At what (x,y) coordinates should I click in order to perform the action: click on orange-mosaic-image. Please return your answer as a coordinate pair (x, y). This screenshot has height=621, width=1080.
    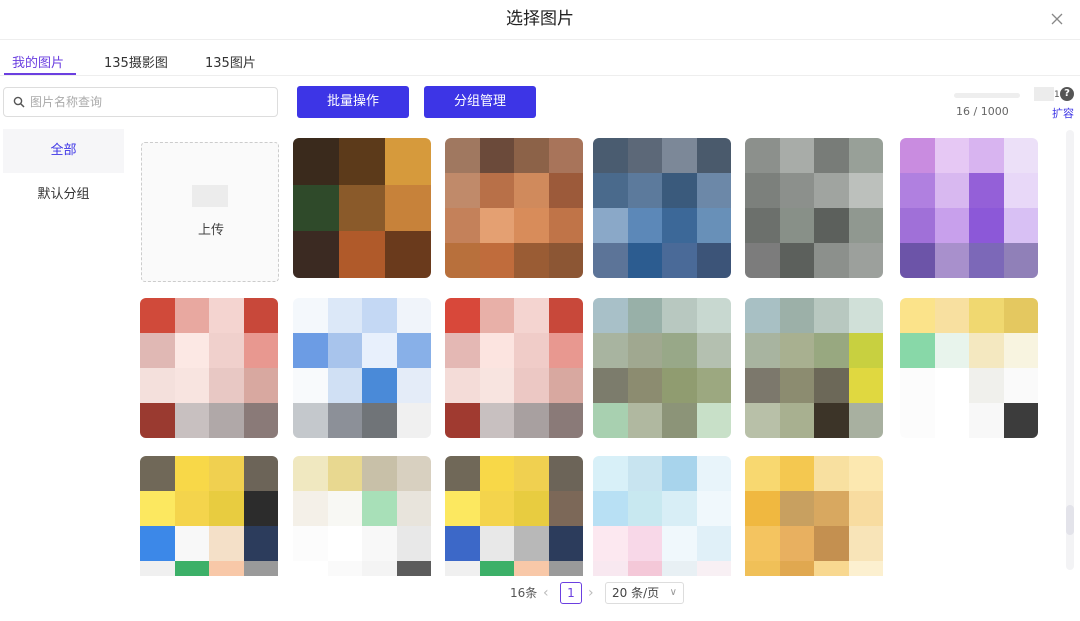
    Looking at the image, I should click on (514, 208).